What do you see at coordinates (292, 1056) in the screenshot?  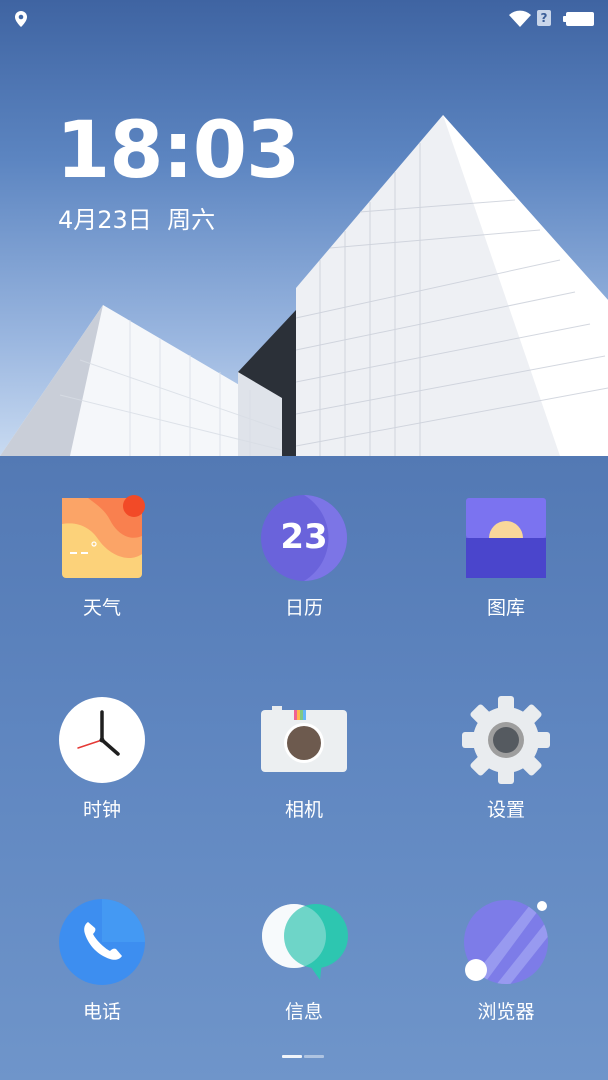 I see `page-indicator-current` at bounding box center [292, 1056].